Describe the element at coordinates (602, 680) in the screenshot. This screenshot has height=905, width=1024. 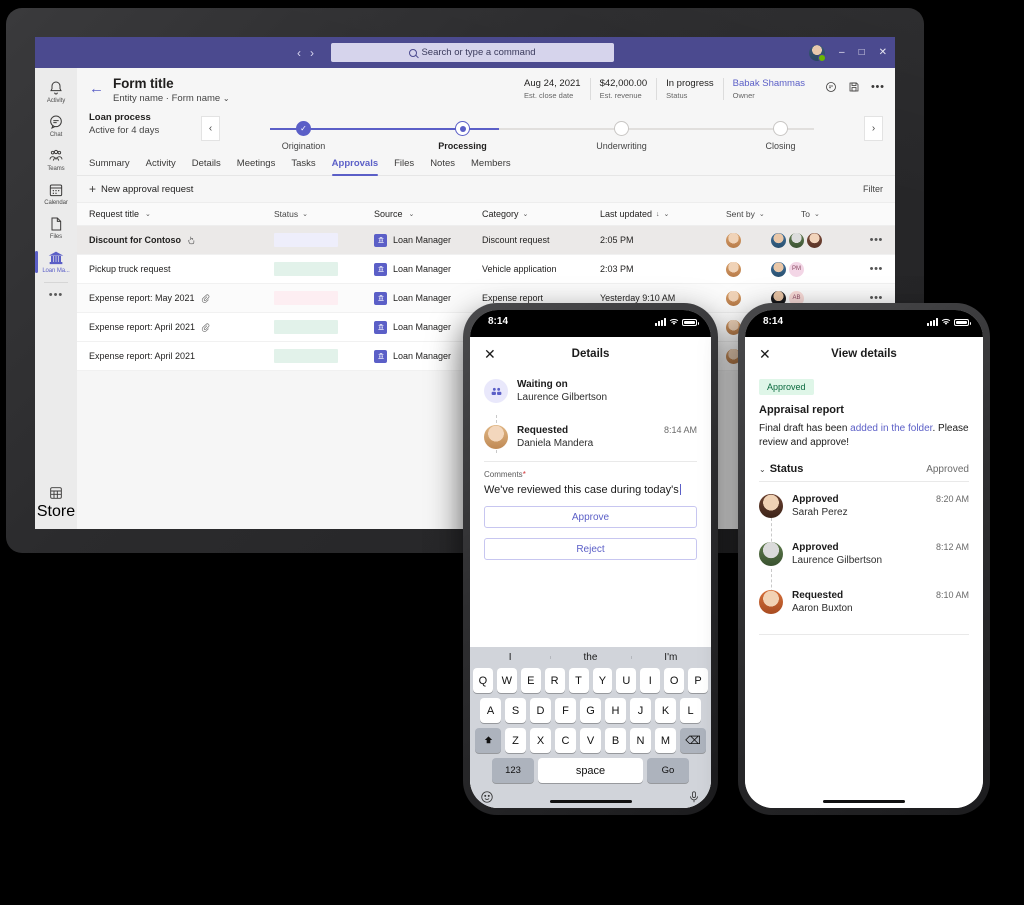
I see `key-y: Y` at that location.